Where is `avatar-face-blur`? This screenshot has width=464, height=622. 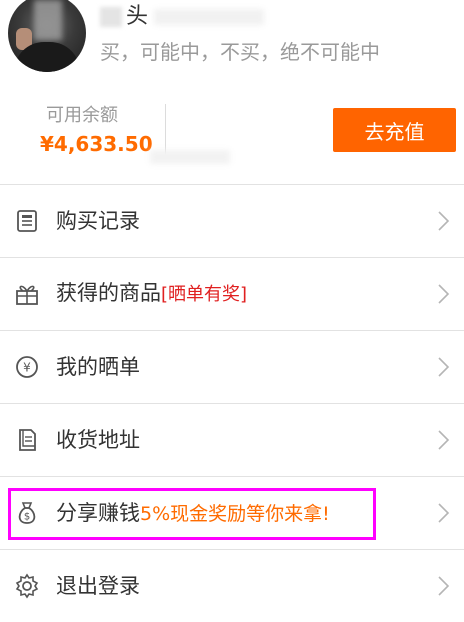 avatar-face-blur is located at coordinates (48, 20).